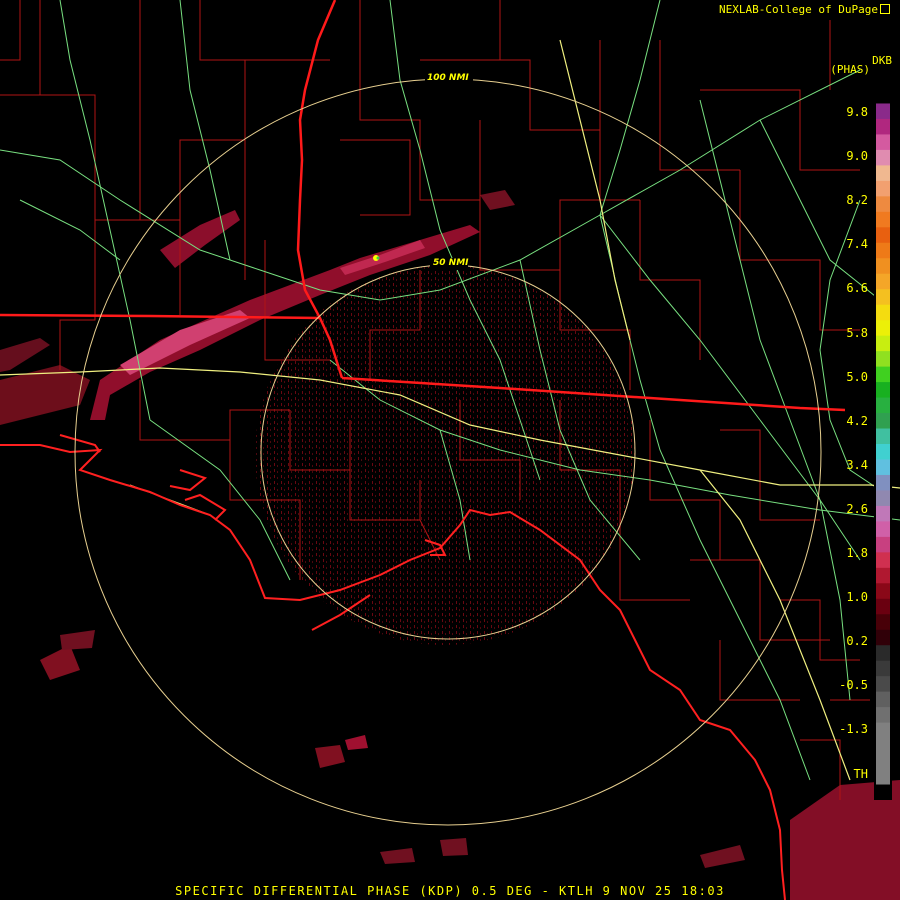 The image size is (900, 900). What do you see at coordinates (882, 60) in the screenshot?
I see `units-label: DKB` at bounding box center [882, 60].